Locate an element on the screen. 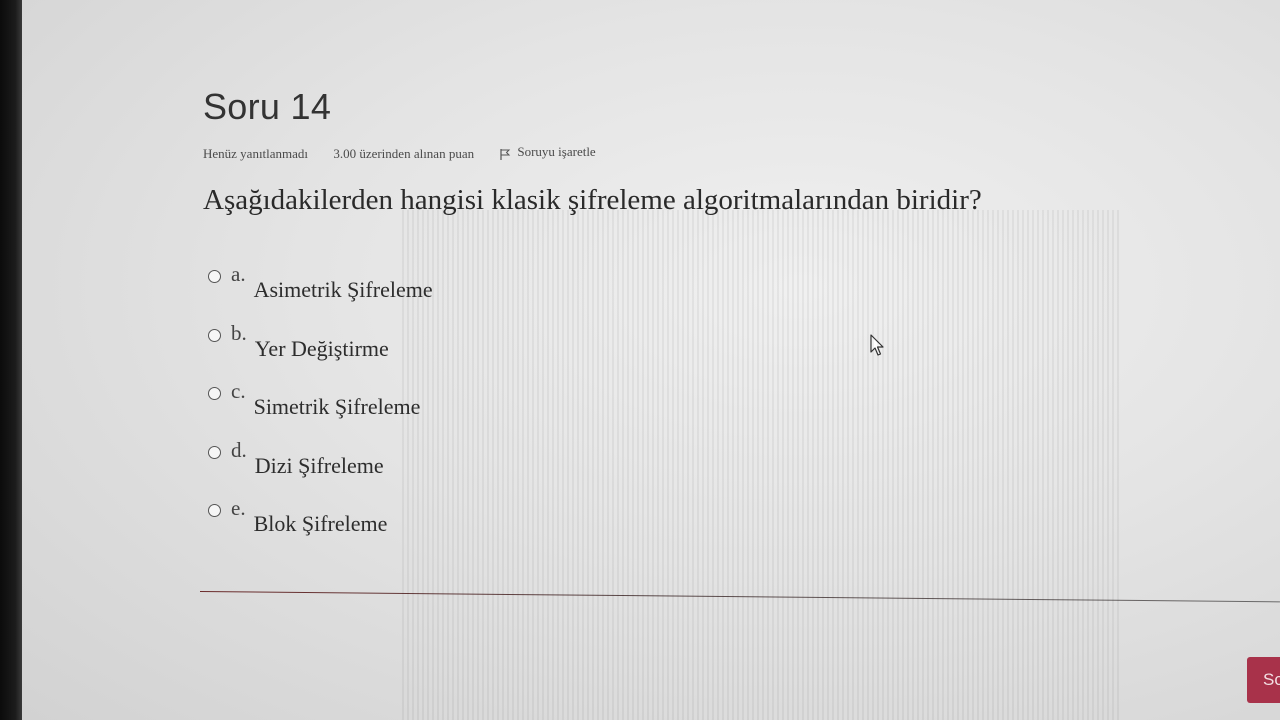  answer-text: Asimetrik Şifreleme is located at coordinates (343, 289).